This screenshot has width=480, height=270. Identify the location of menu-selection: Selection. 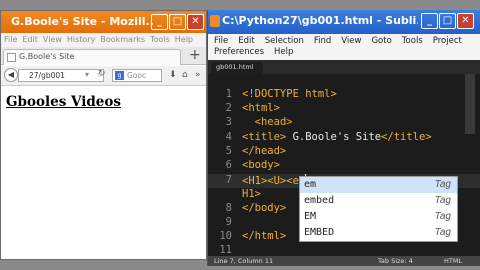
(284, 41).